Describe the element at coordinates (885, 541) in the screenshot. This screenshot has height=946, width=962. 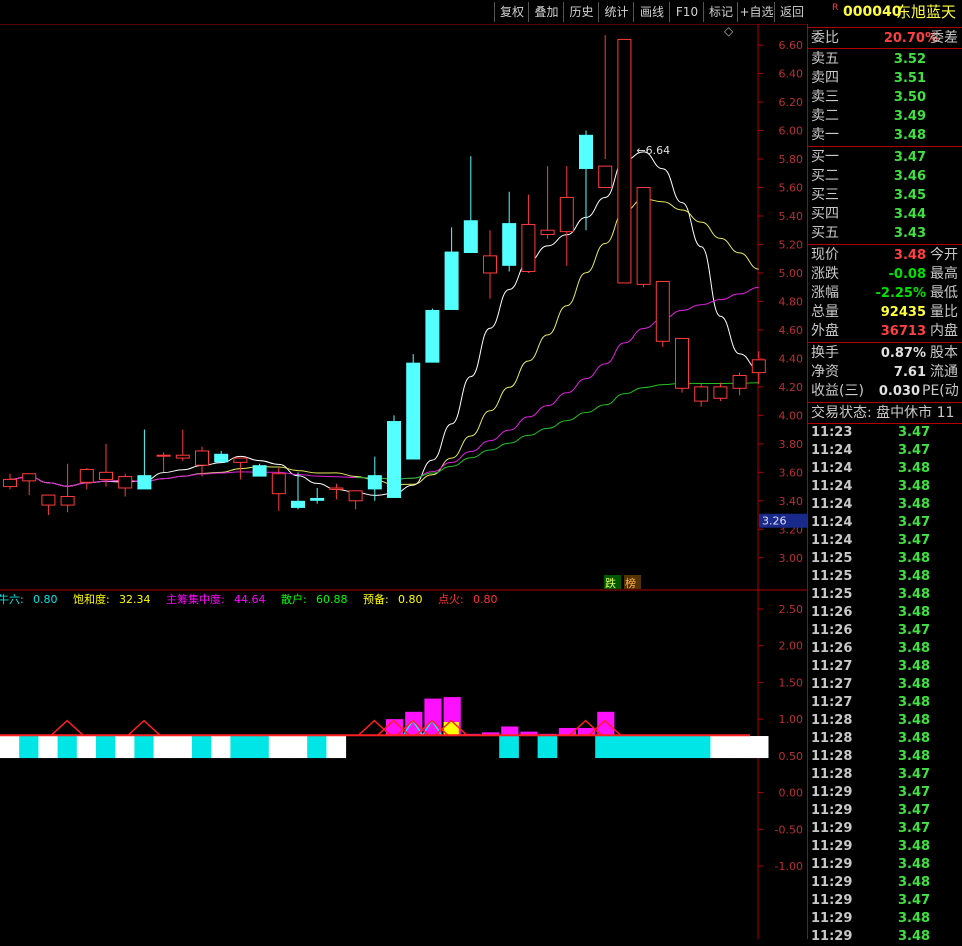
I see `tick-row-6: 11:24 3.47` at that location.